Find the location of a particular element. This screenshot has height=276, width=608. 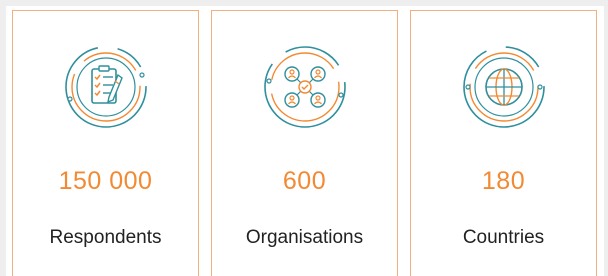

stat-label: Countries is located at coordinates (503, 237).